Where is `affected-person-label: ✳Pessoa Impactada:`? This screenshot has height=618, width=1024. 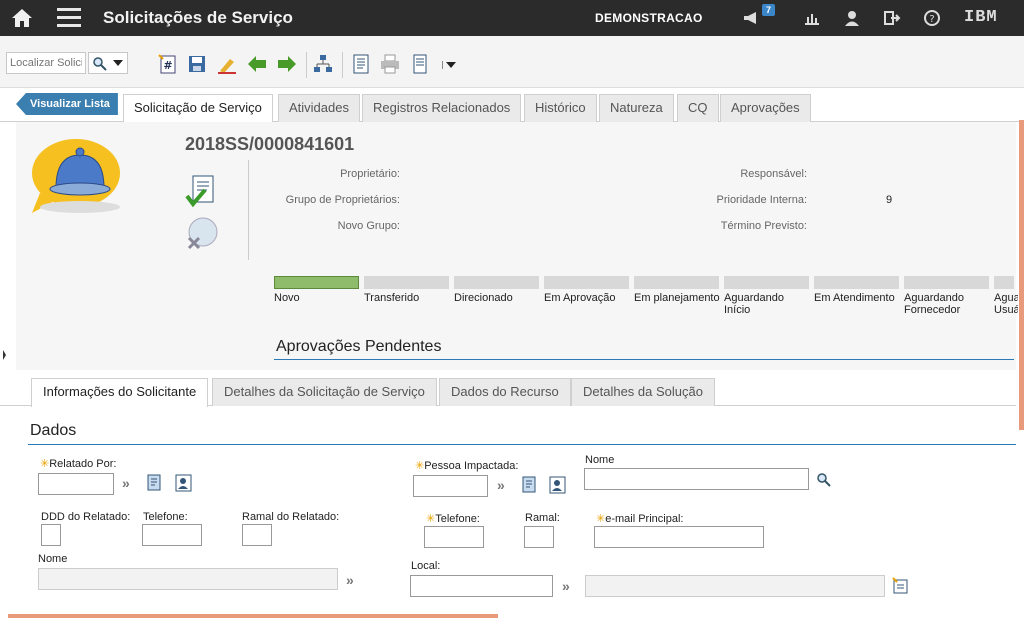
affected-person-label: ✳Pessoa Impactada: is located at coordinates (467, 466).